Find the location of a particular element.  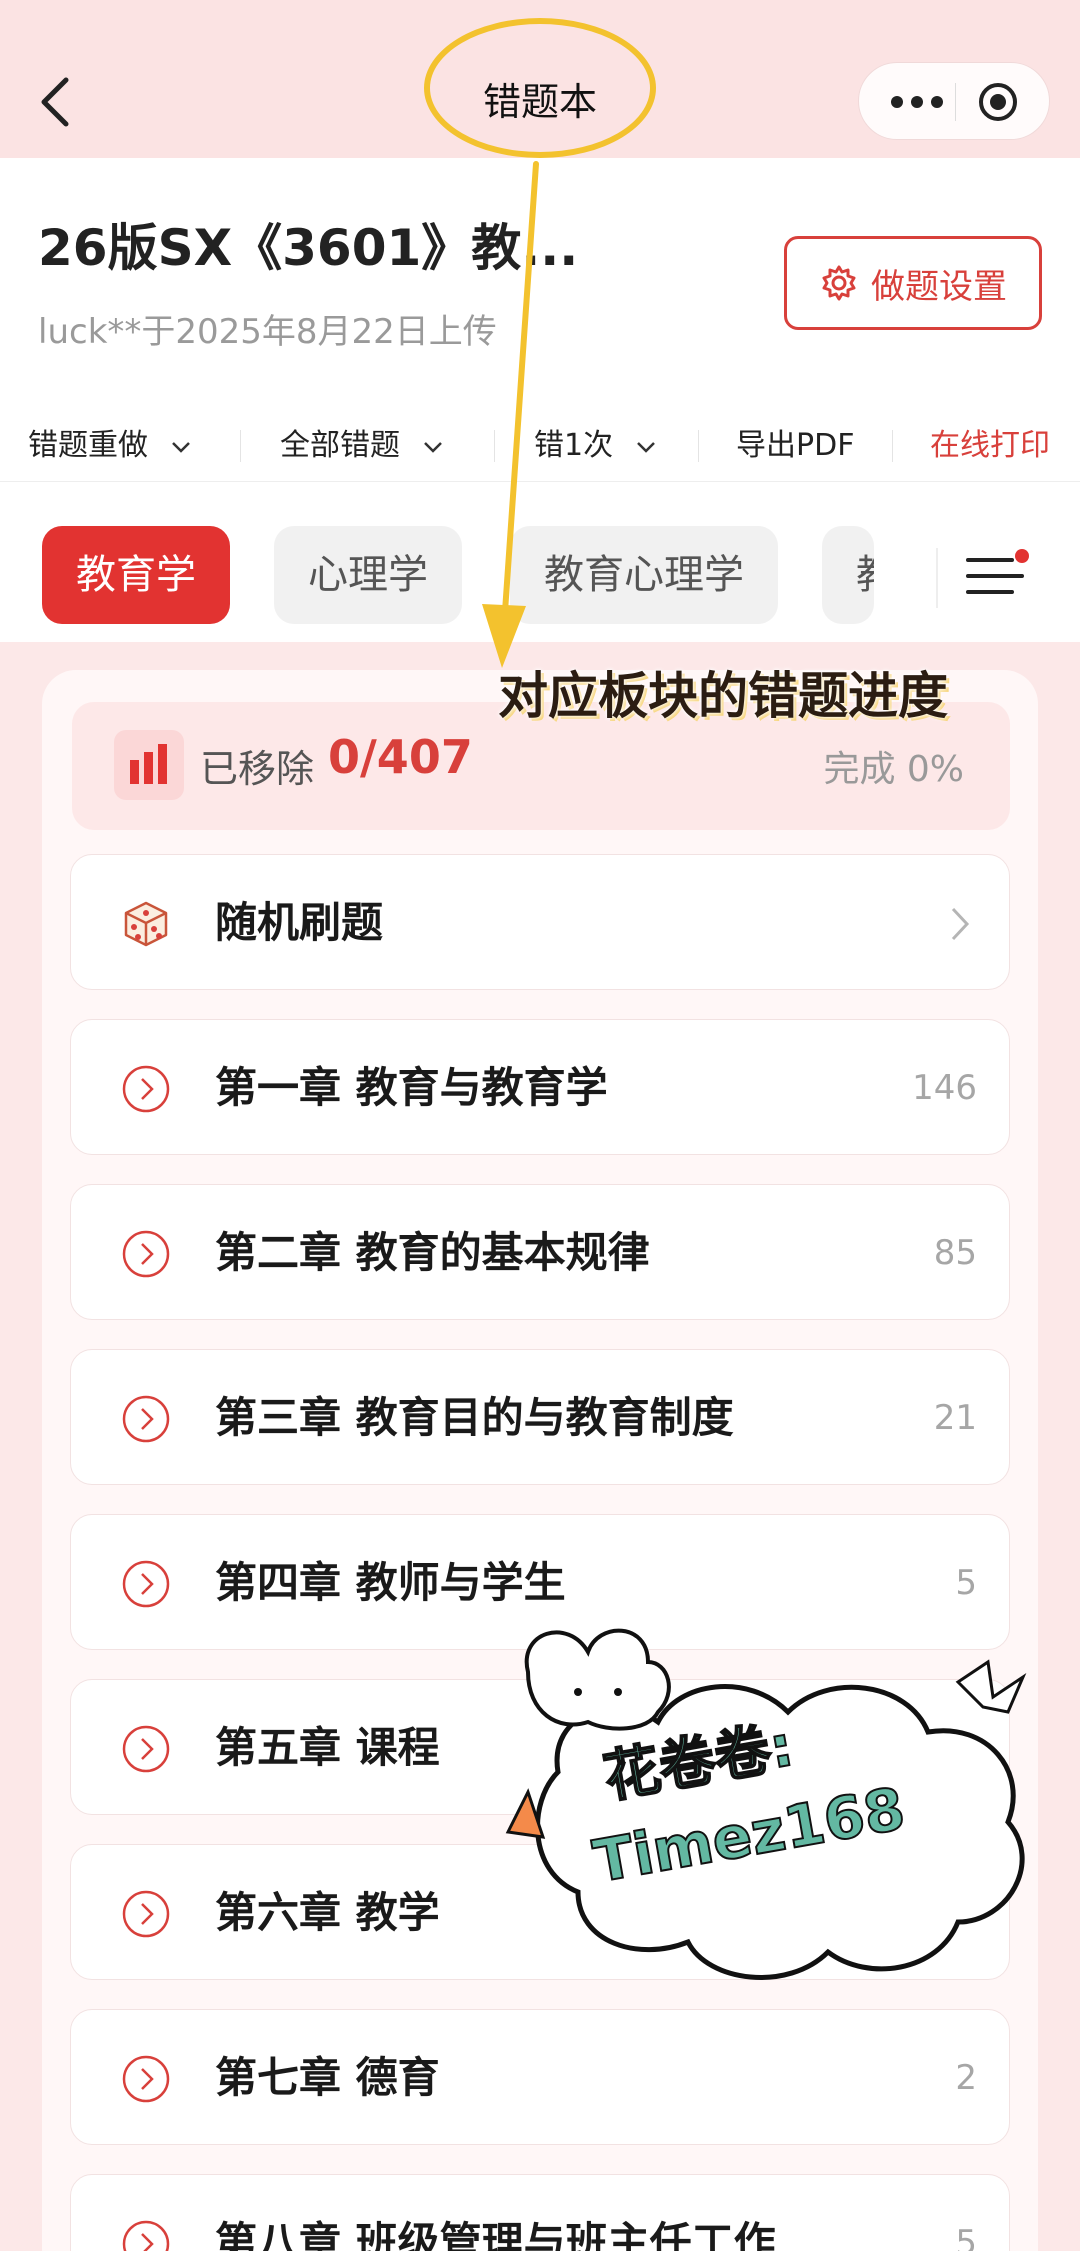

random-practice-row: 随机刷题 is located at coordinates (540, 922).